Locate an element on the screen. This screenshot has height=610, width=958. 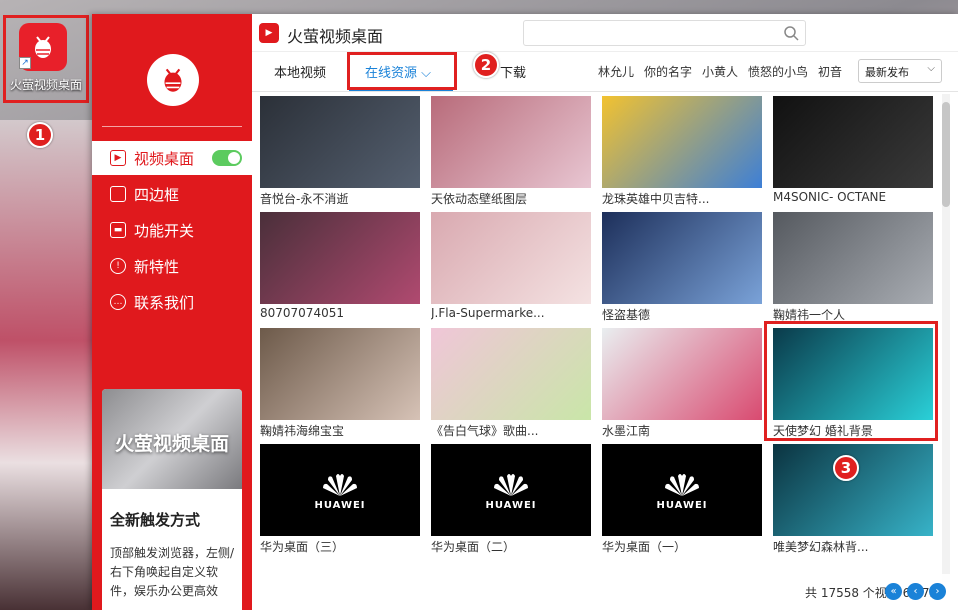
tab-highlight is located at coordinates (402, 71).